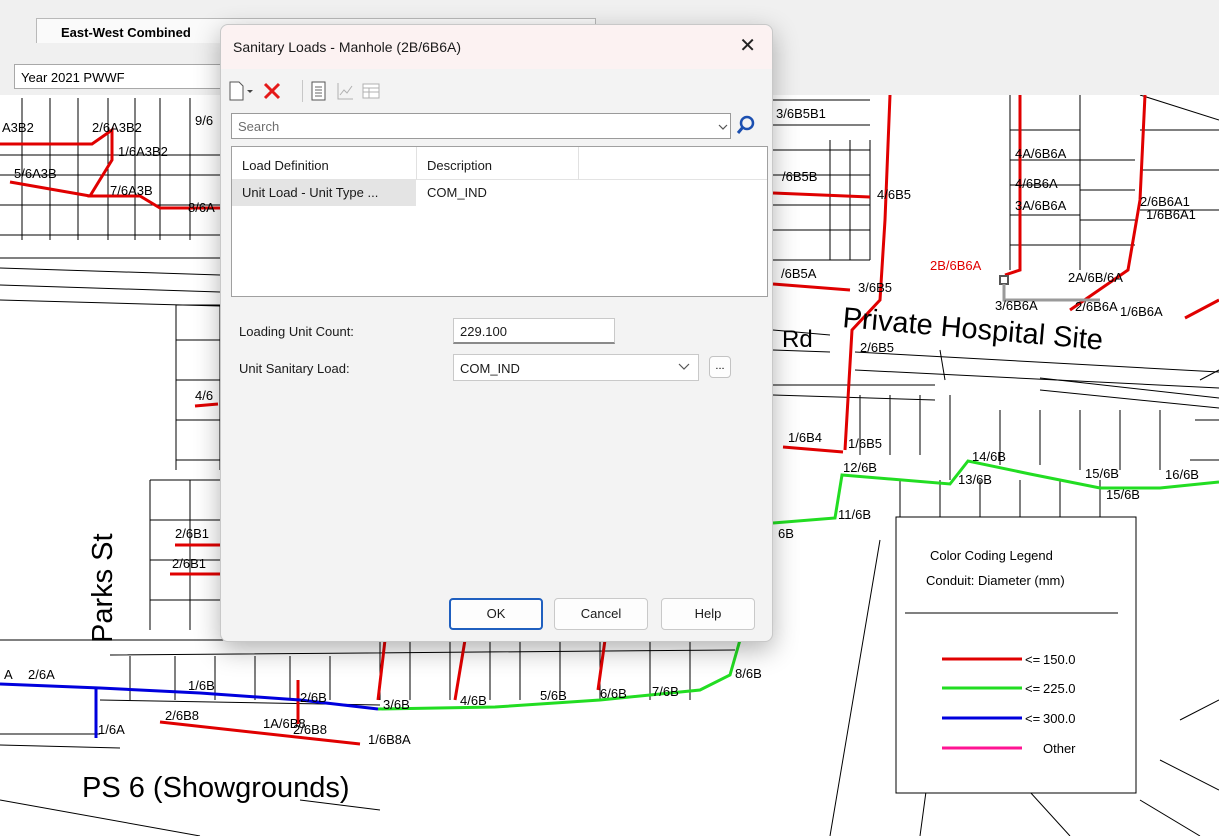  Describe the element at coordinates (35, 173) in the screenshot. I see `node-label: 5/6A3B` at that location.